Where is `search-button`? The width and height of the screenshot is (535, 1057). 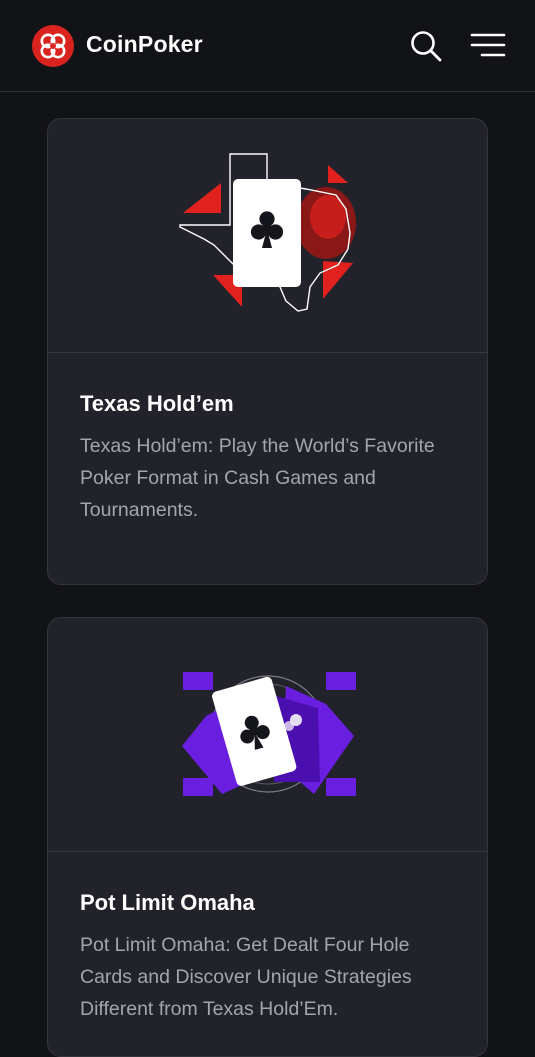
search-button is located at coordinates (426, 46).